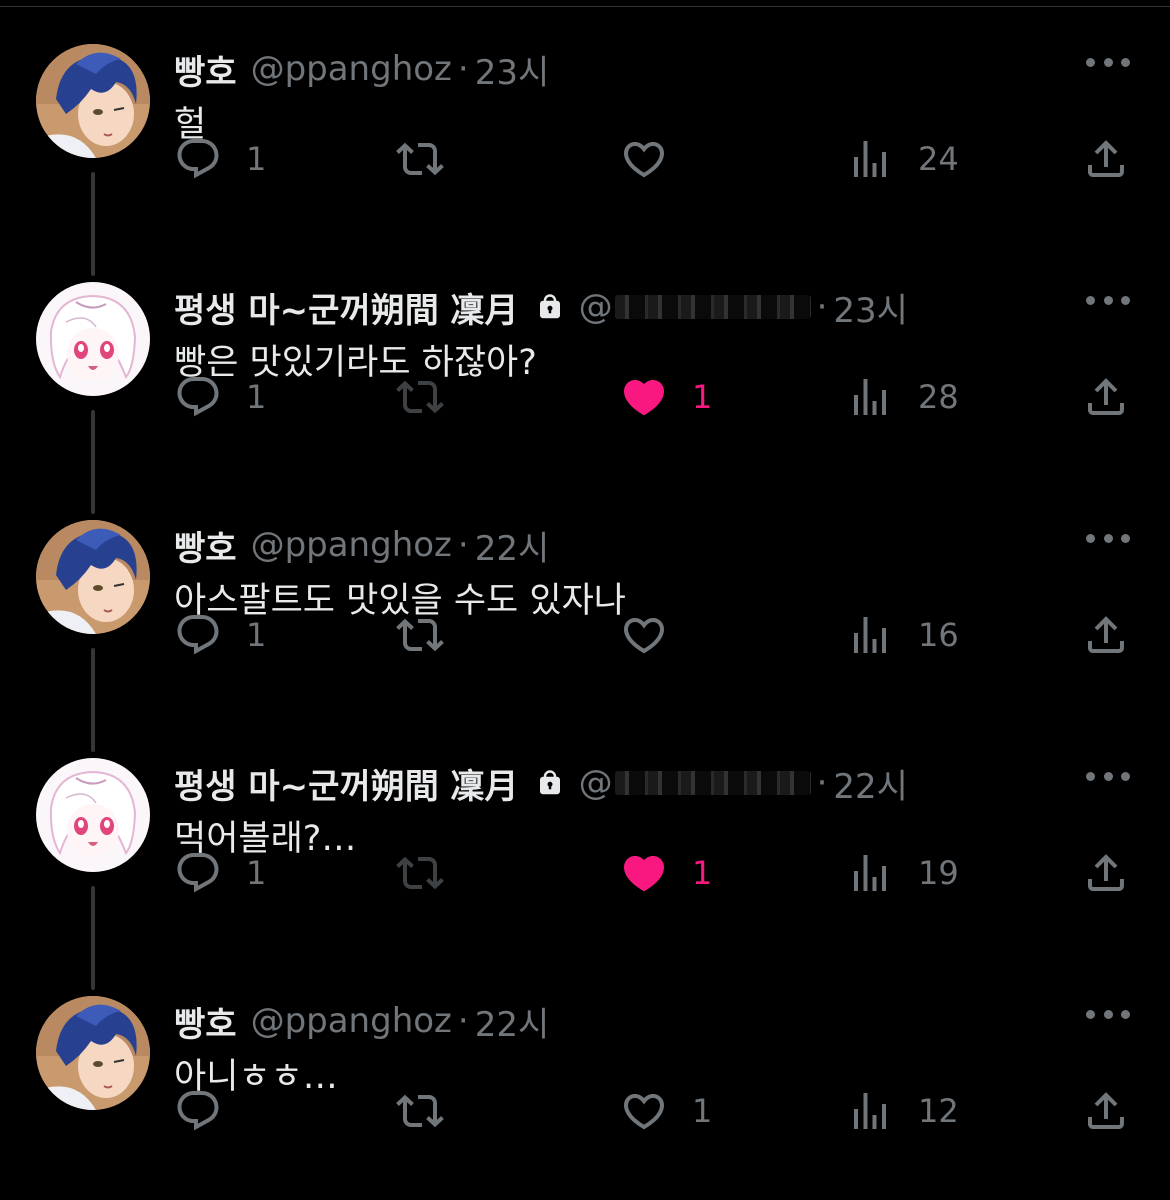  What do you see at coordinates (902, 159) in the screenshot?
I see `views-button: 24` at bounding box center [902, 159].